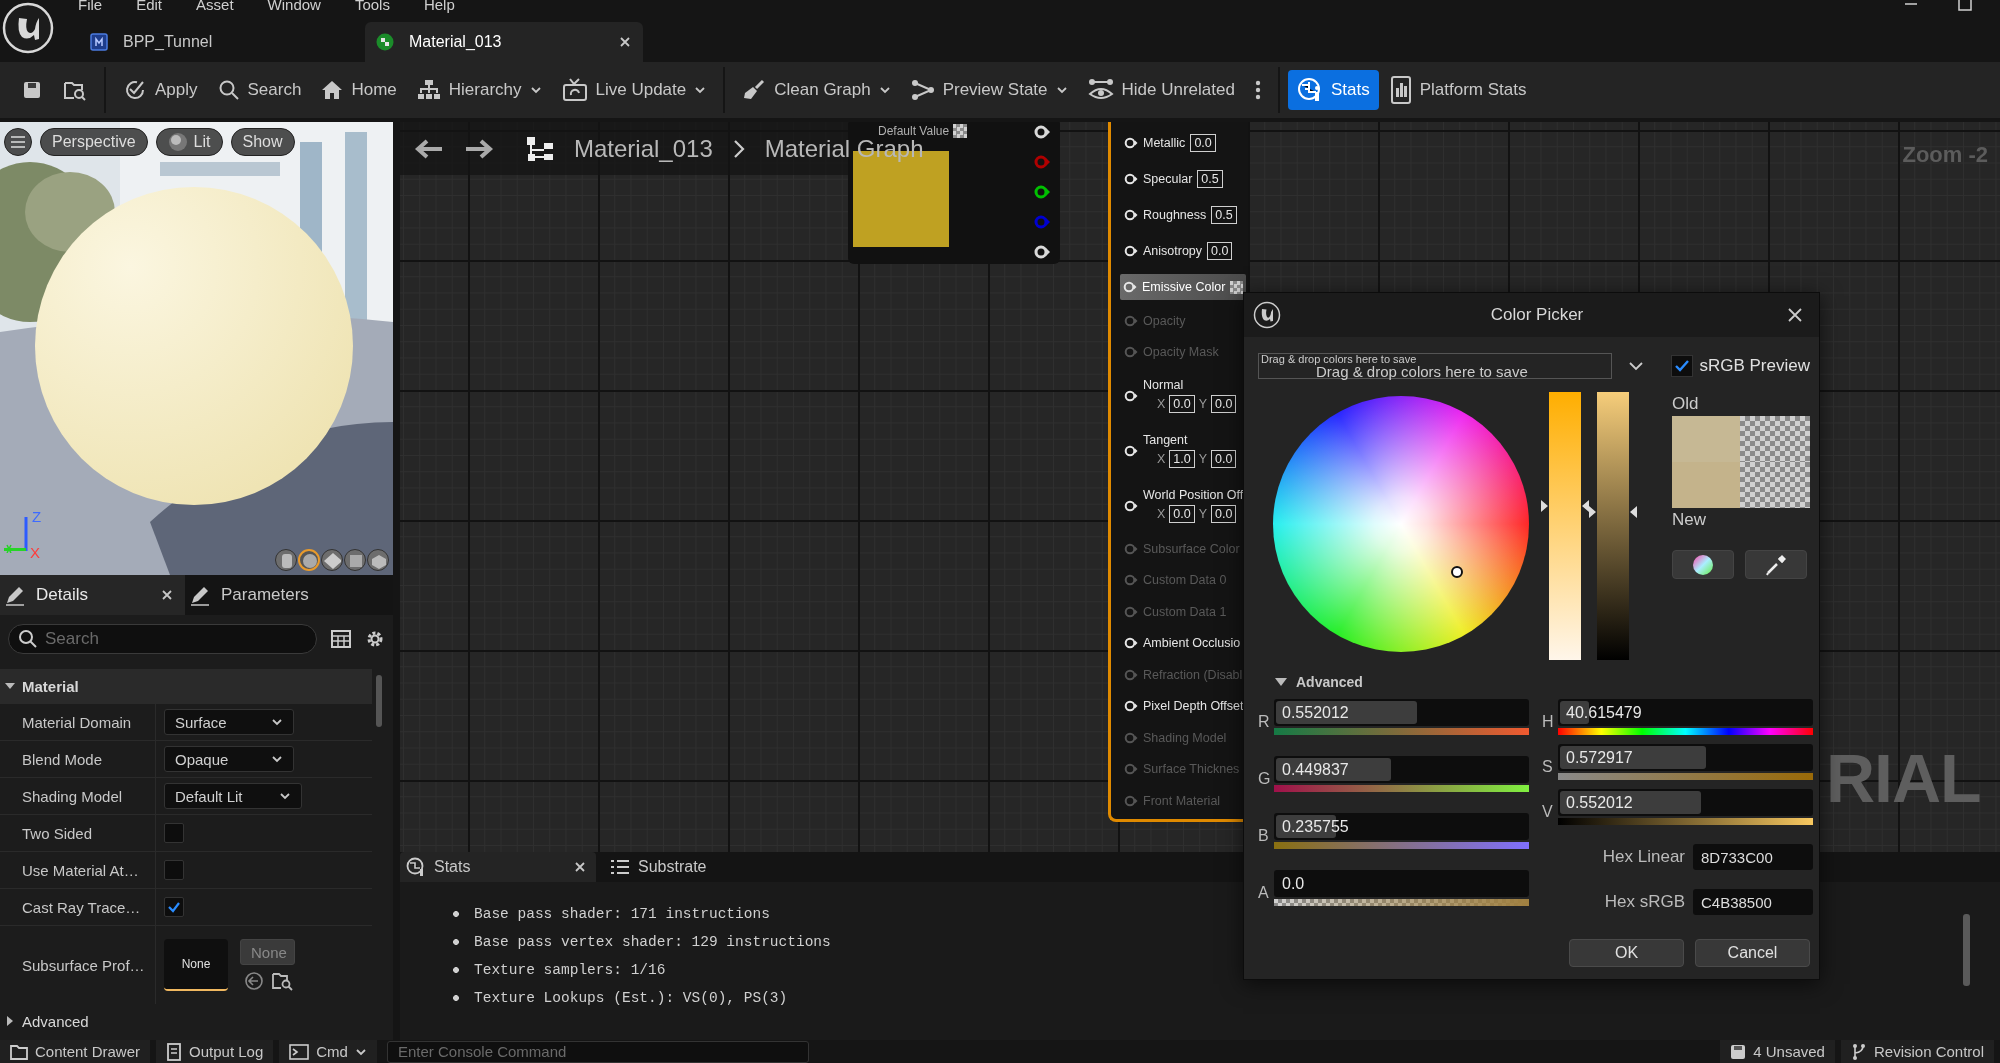  What do you see at coordinates (1237, 287) in the screenshot?
I see `checker-icon` at bounding box center [1237, 287].